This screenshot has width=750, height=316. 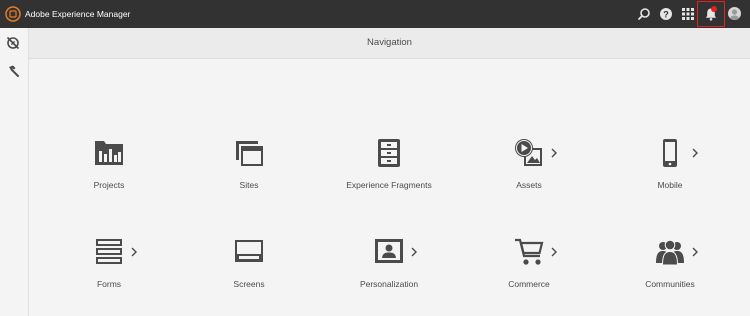 What do you see at coordinates (249, 153) in the screenshot?
I see `sites-icon` at bounding box center [249, 153].